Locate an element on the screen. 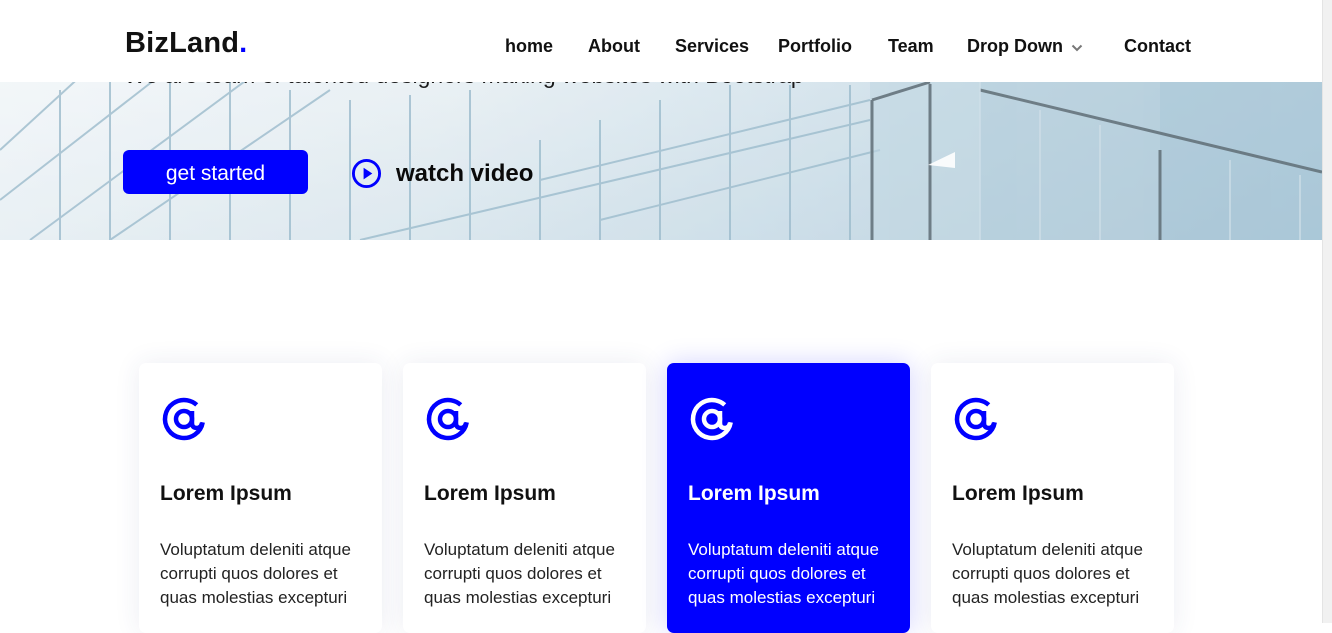  nav-label: About is located at coordinates (614, 46).